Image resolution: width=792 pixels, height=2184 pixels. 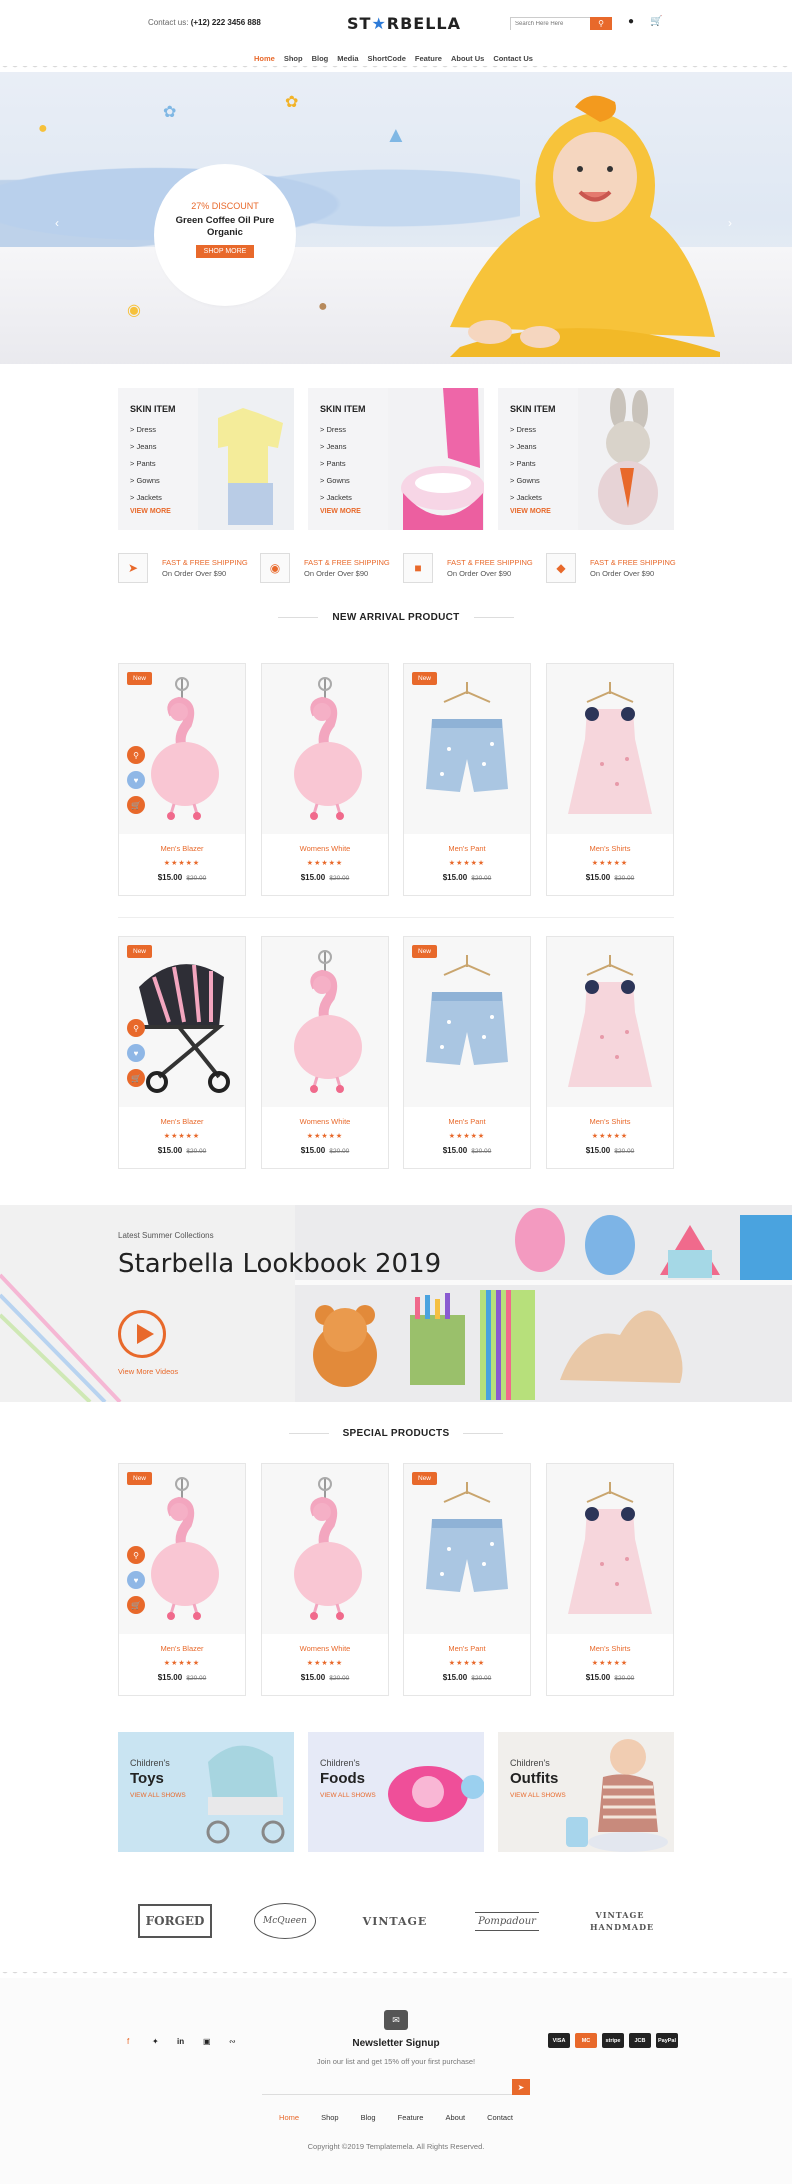 I want to click on contact-phone: (+12) 222 3456 888, so click(x=226, y=22).